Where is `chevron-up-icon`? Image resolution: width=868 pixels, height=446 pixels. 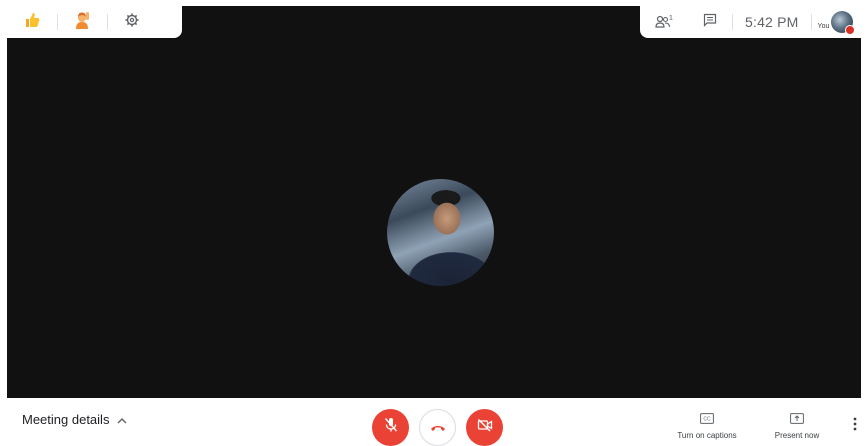 chevron-up-icon is located at coordinates (122, 419).